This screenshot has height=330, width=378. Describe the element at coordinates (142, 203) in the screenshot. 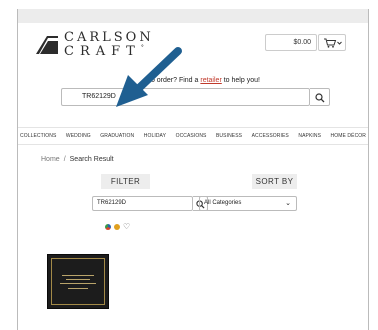

I see `filter-search-input: TR62129D` at that location.